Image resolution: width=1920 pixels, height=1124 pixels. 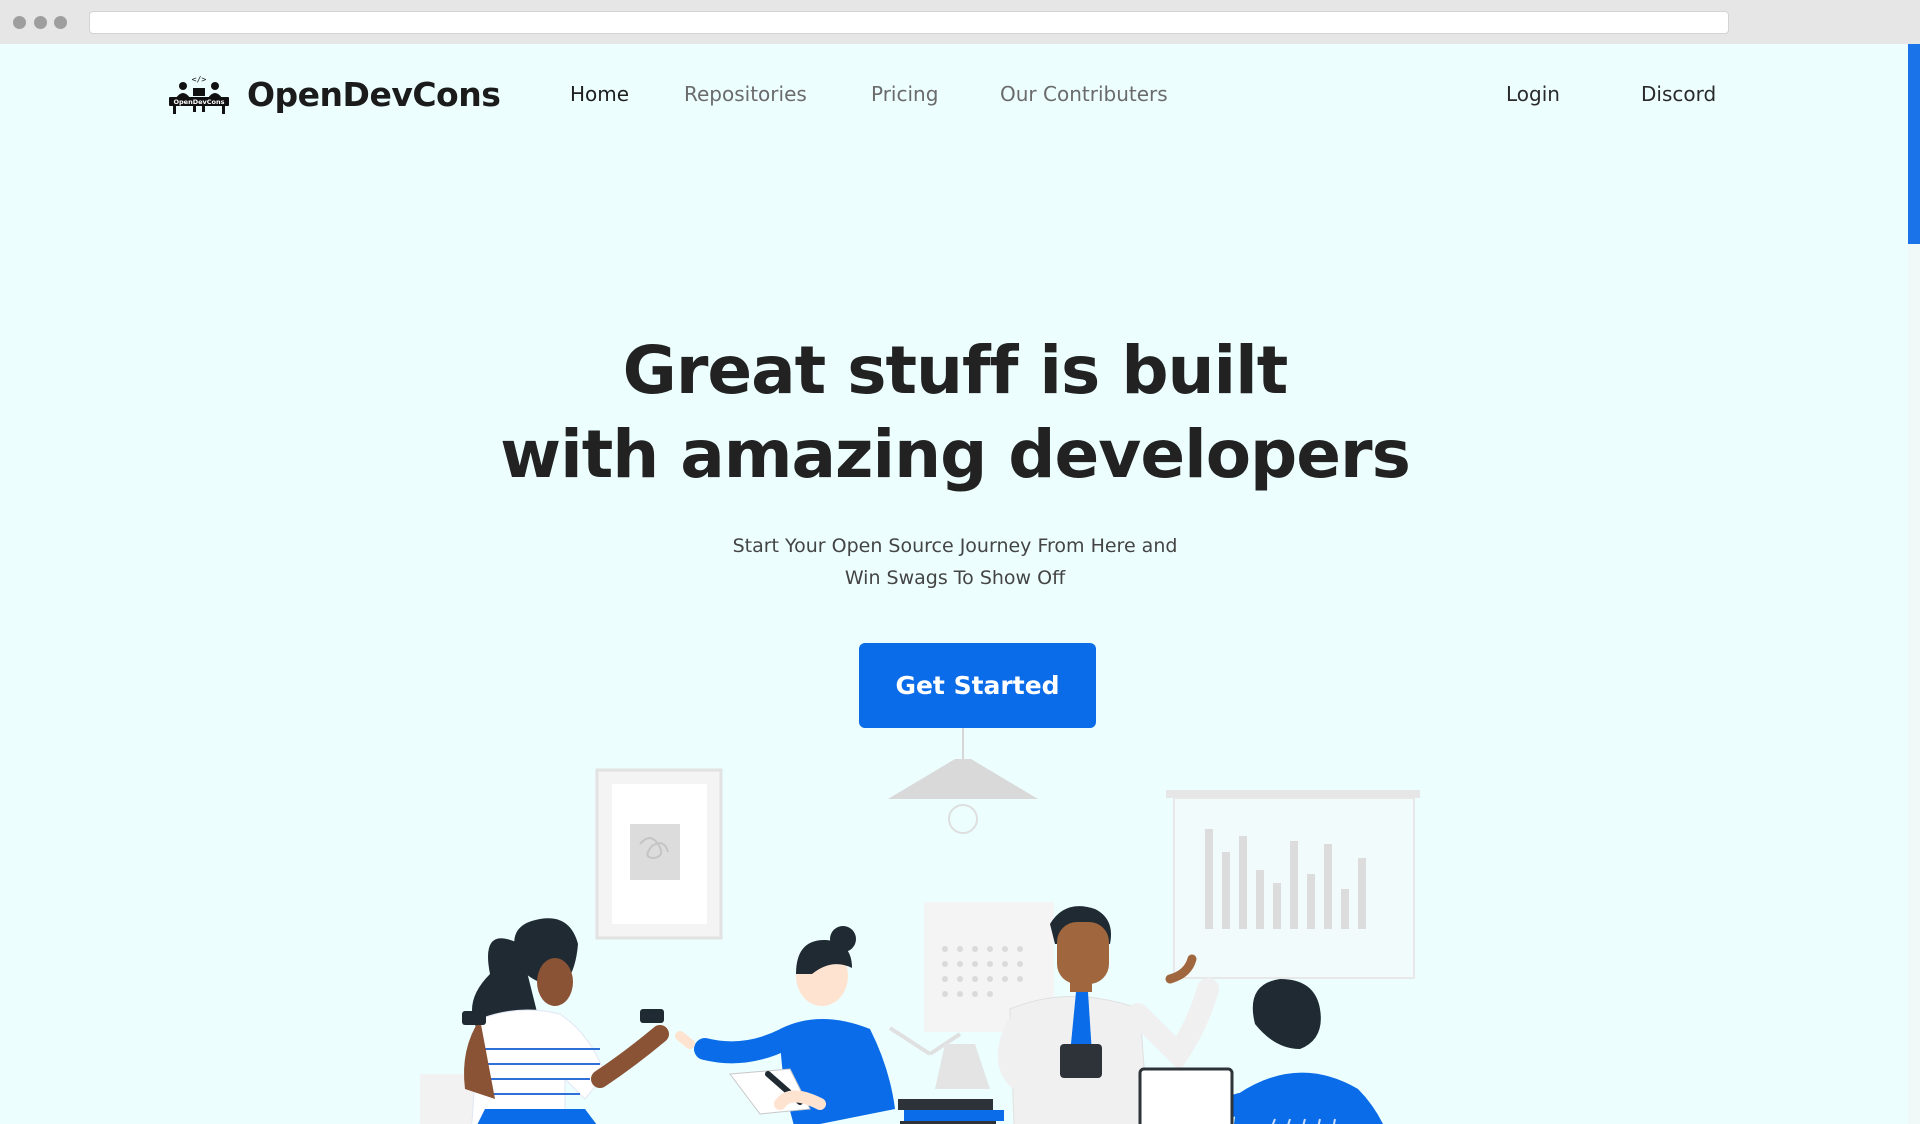 I want to click on get-started-button: Get Started, so click(x=977, y=685).